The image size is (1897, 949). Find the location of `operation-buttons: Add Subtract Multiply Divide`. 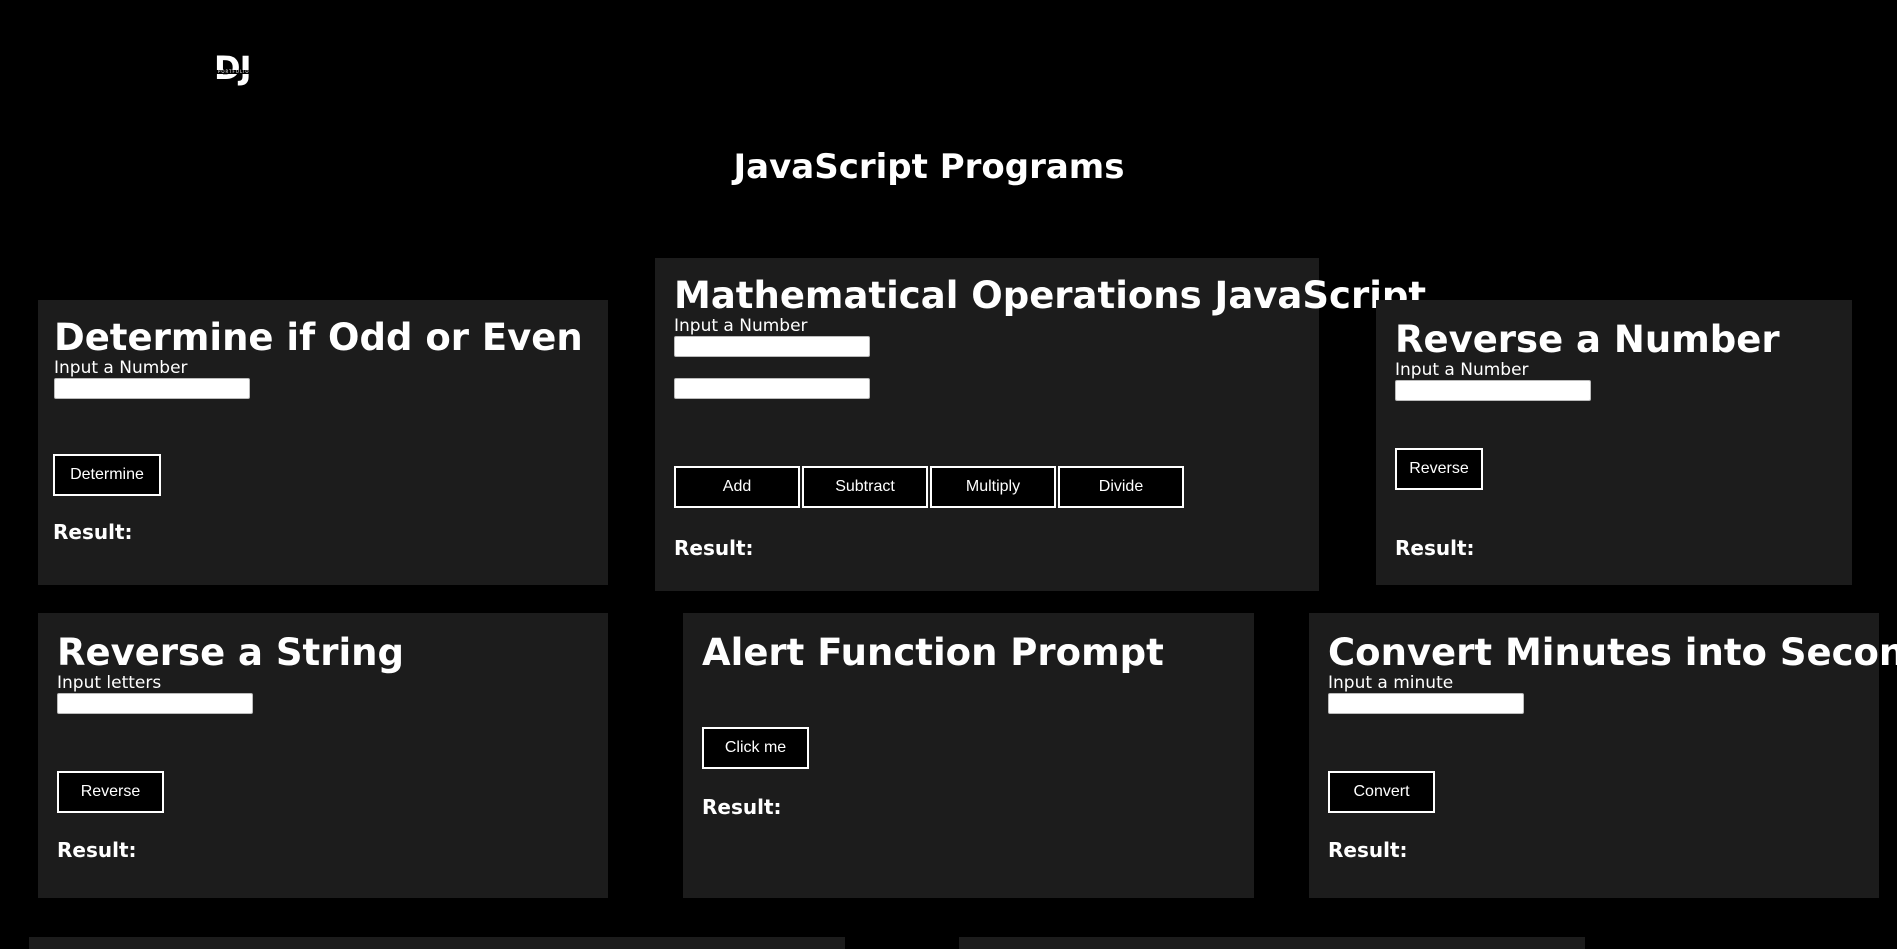

operation-buttons: Add Subtract Multiply Divide is located at coordinates (930, 487).